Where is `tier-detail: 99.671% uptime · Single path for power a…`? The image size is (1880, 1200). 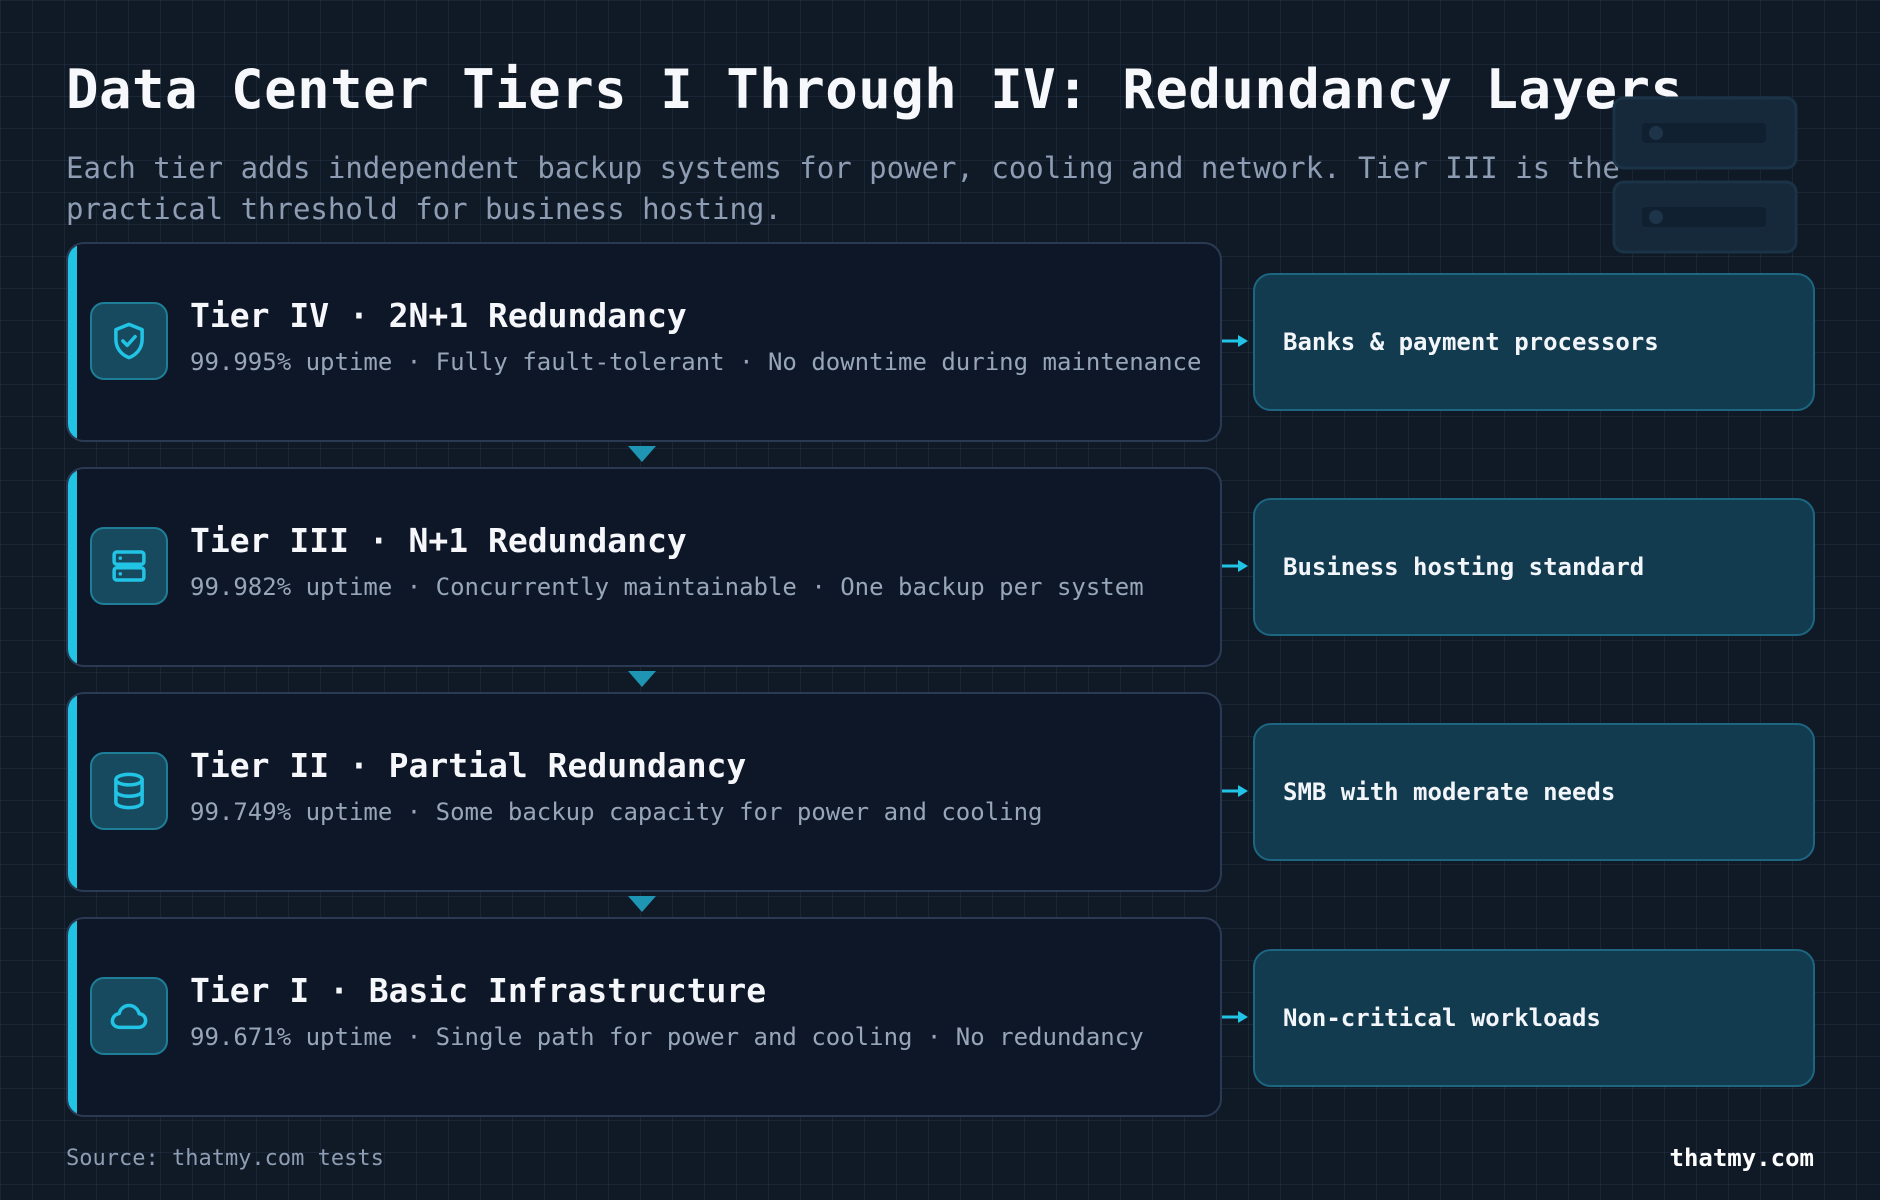
tier-detail: 99.671% uptime · Single path for power a… is located at coordinates (667, 1037).